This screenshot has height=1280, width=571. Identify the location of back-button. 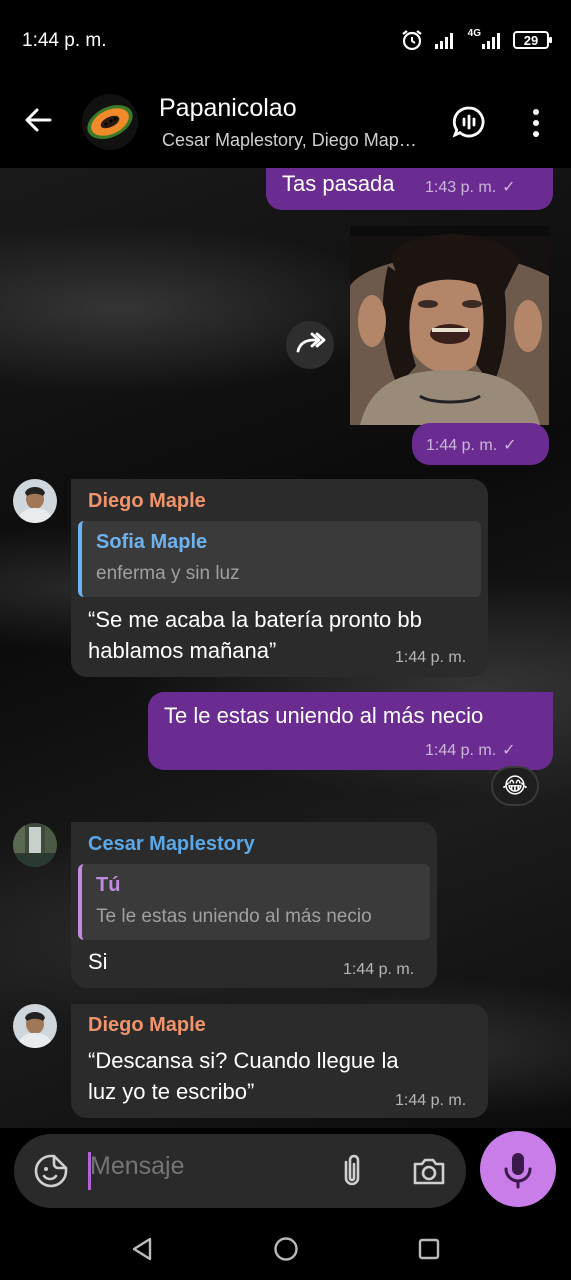
(38, 120).